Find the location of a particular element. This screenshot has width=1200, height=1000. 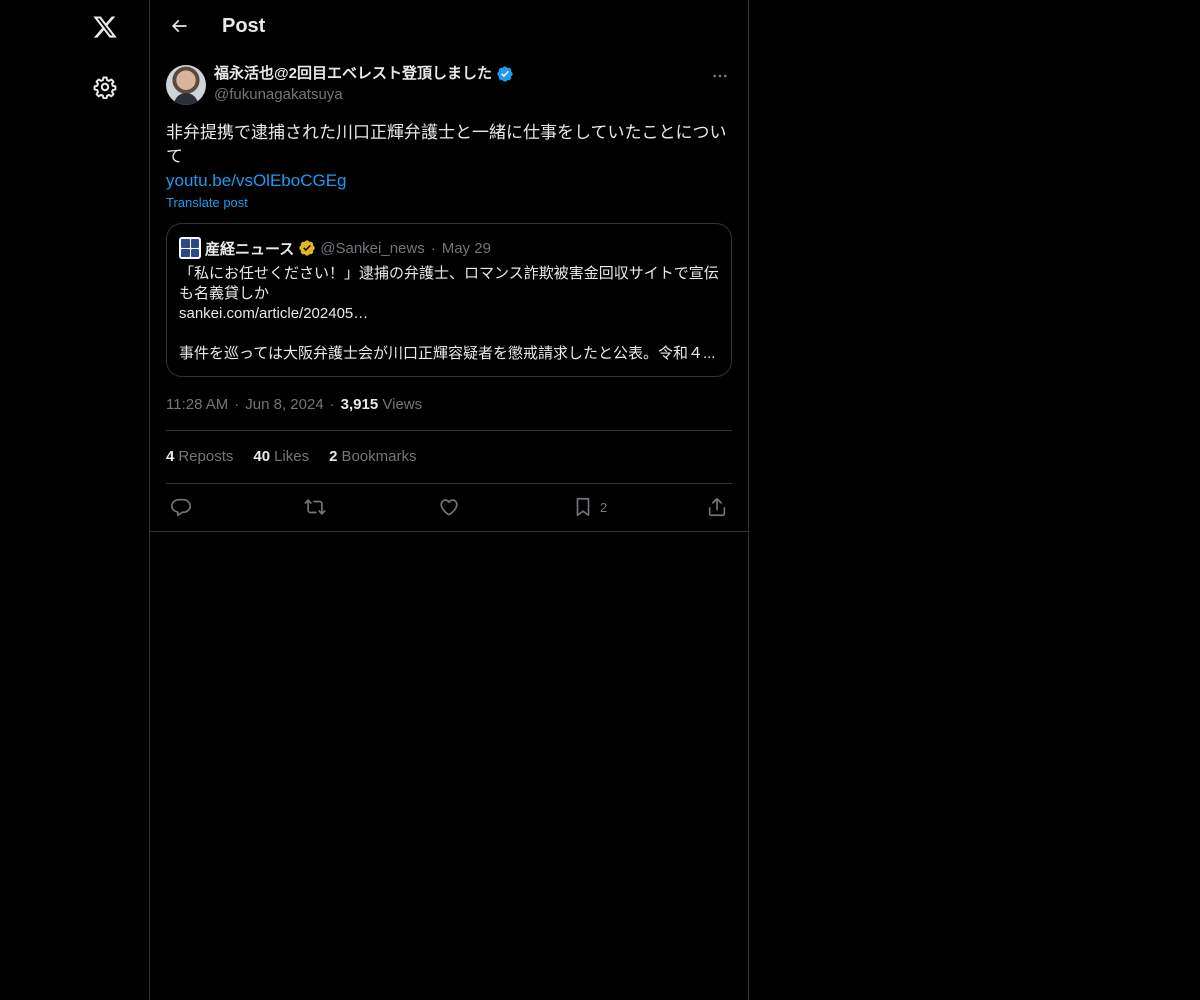

avatar-shirt is located at coordinates (186, 99).